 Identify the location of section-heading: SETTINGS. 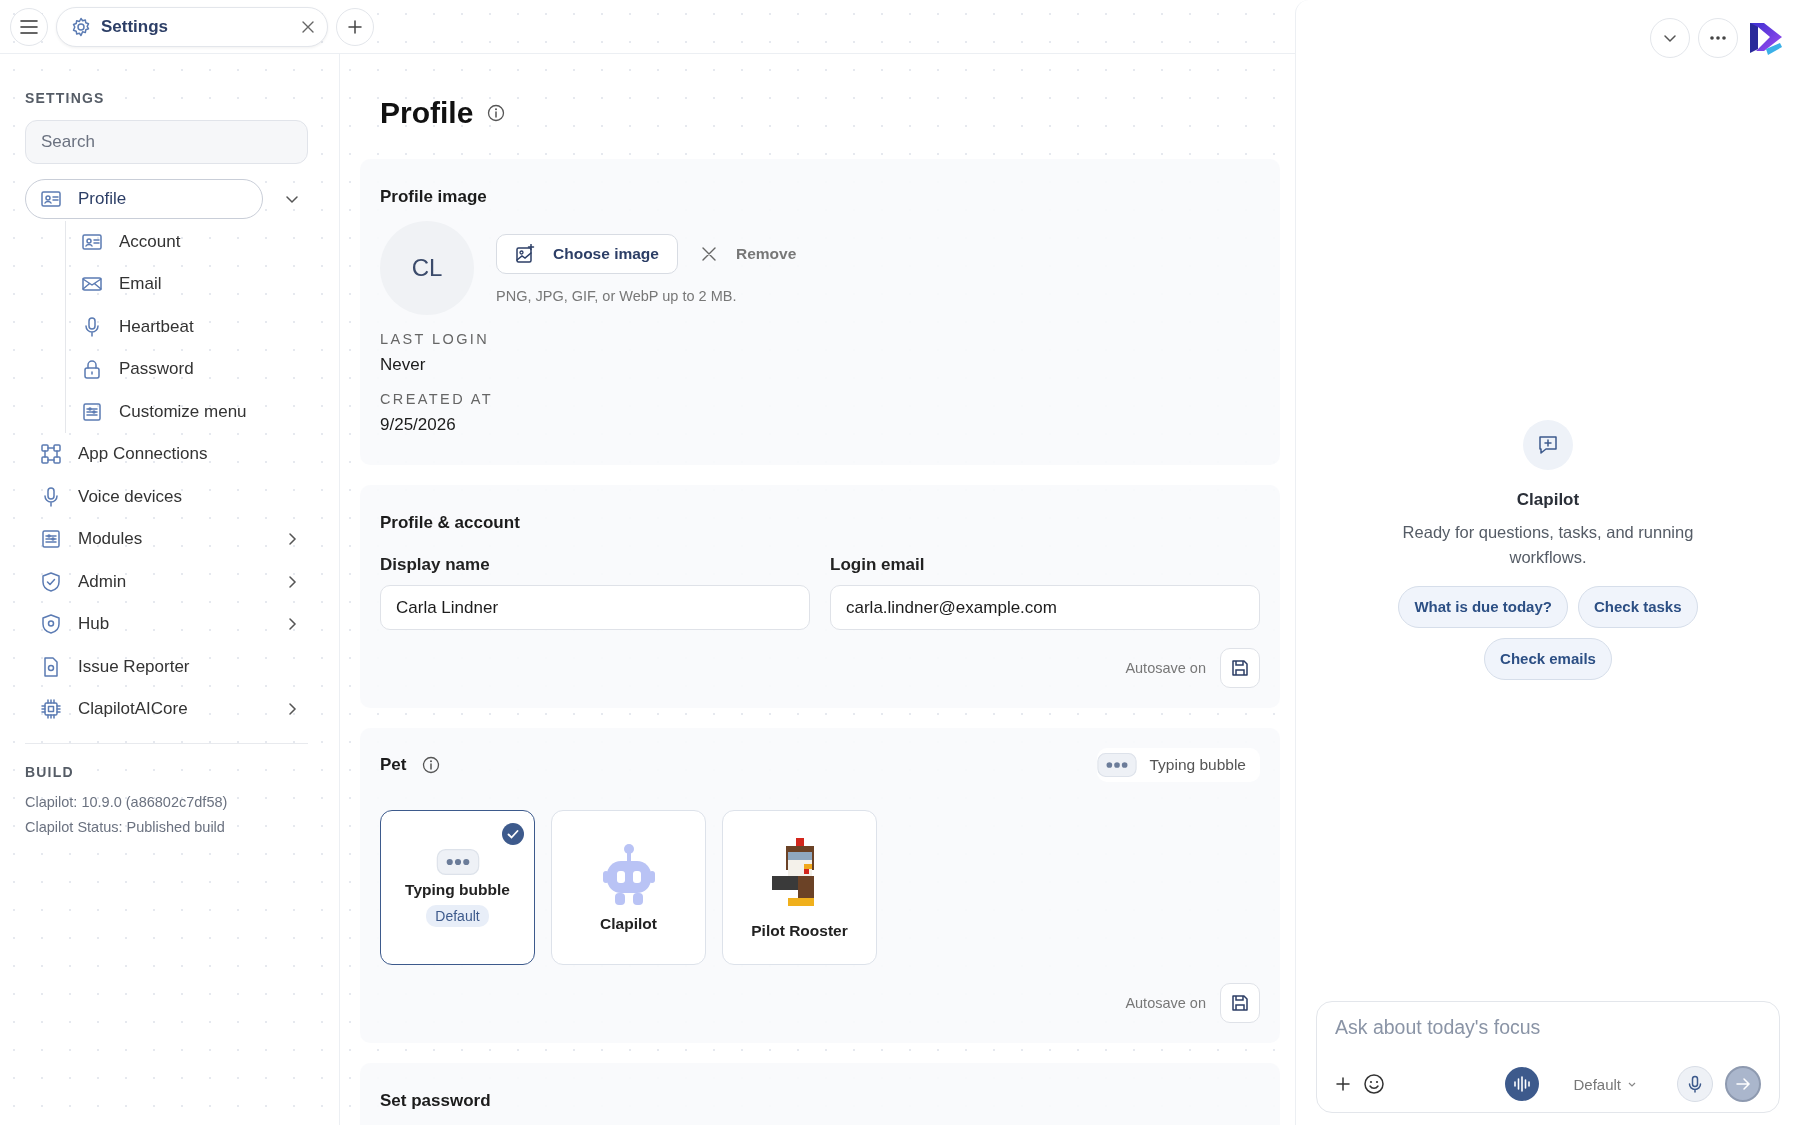
(65, 98).